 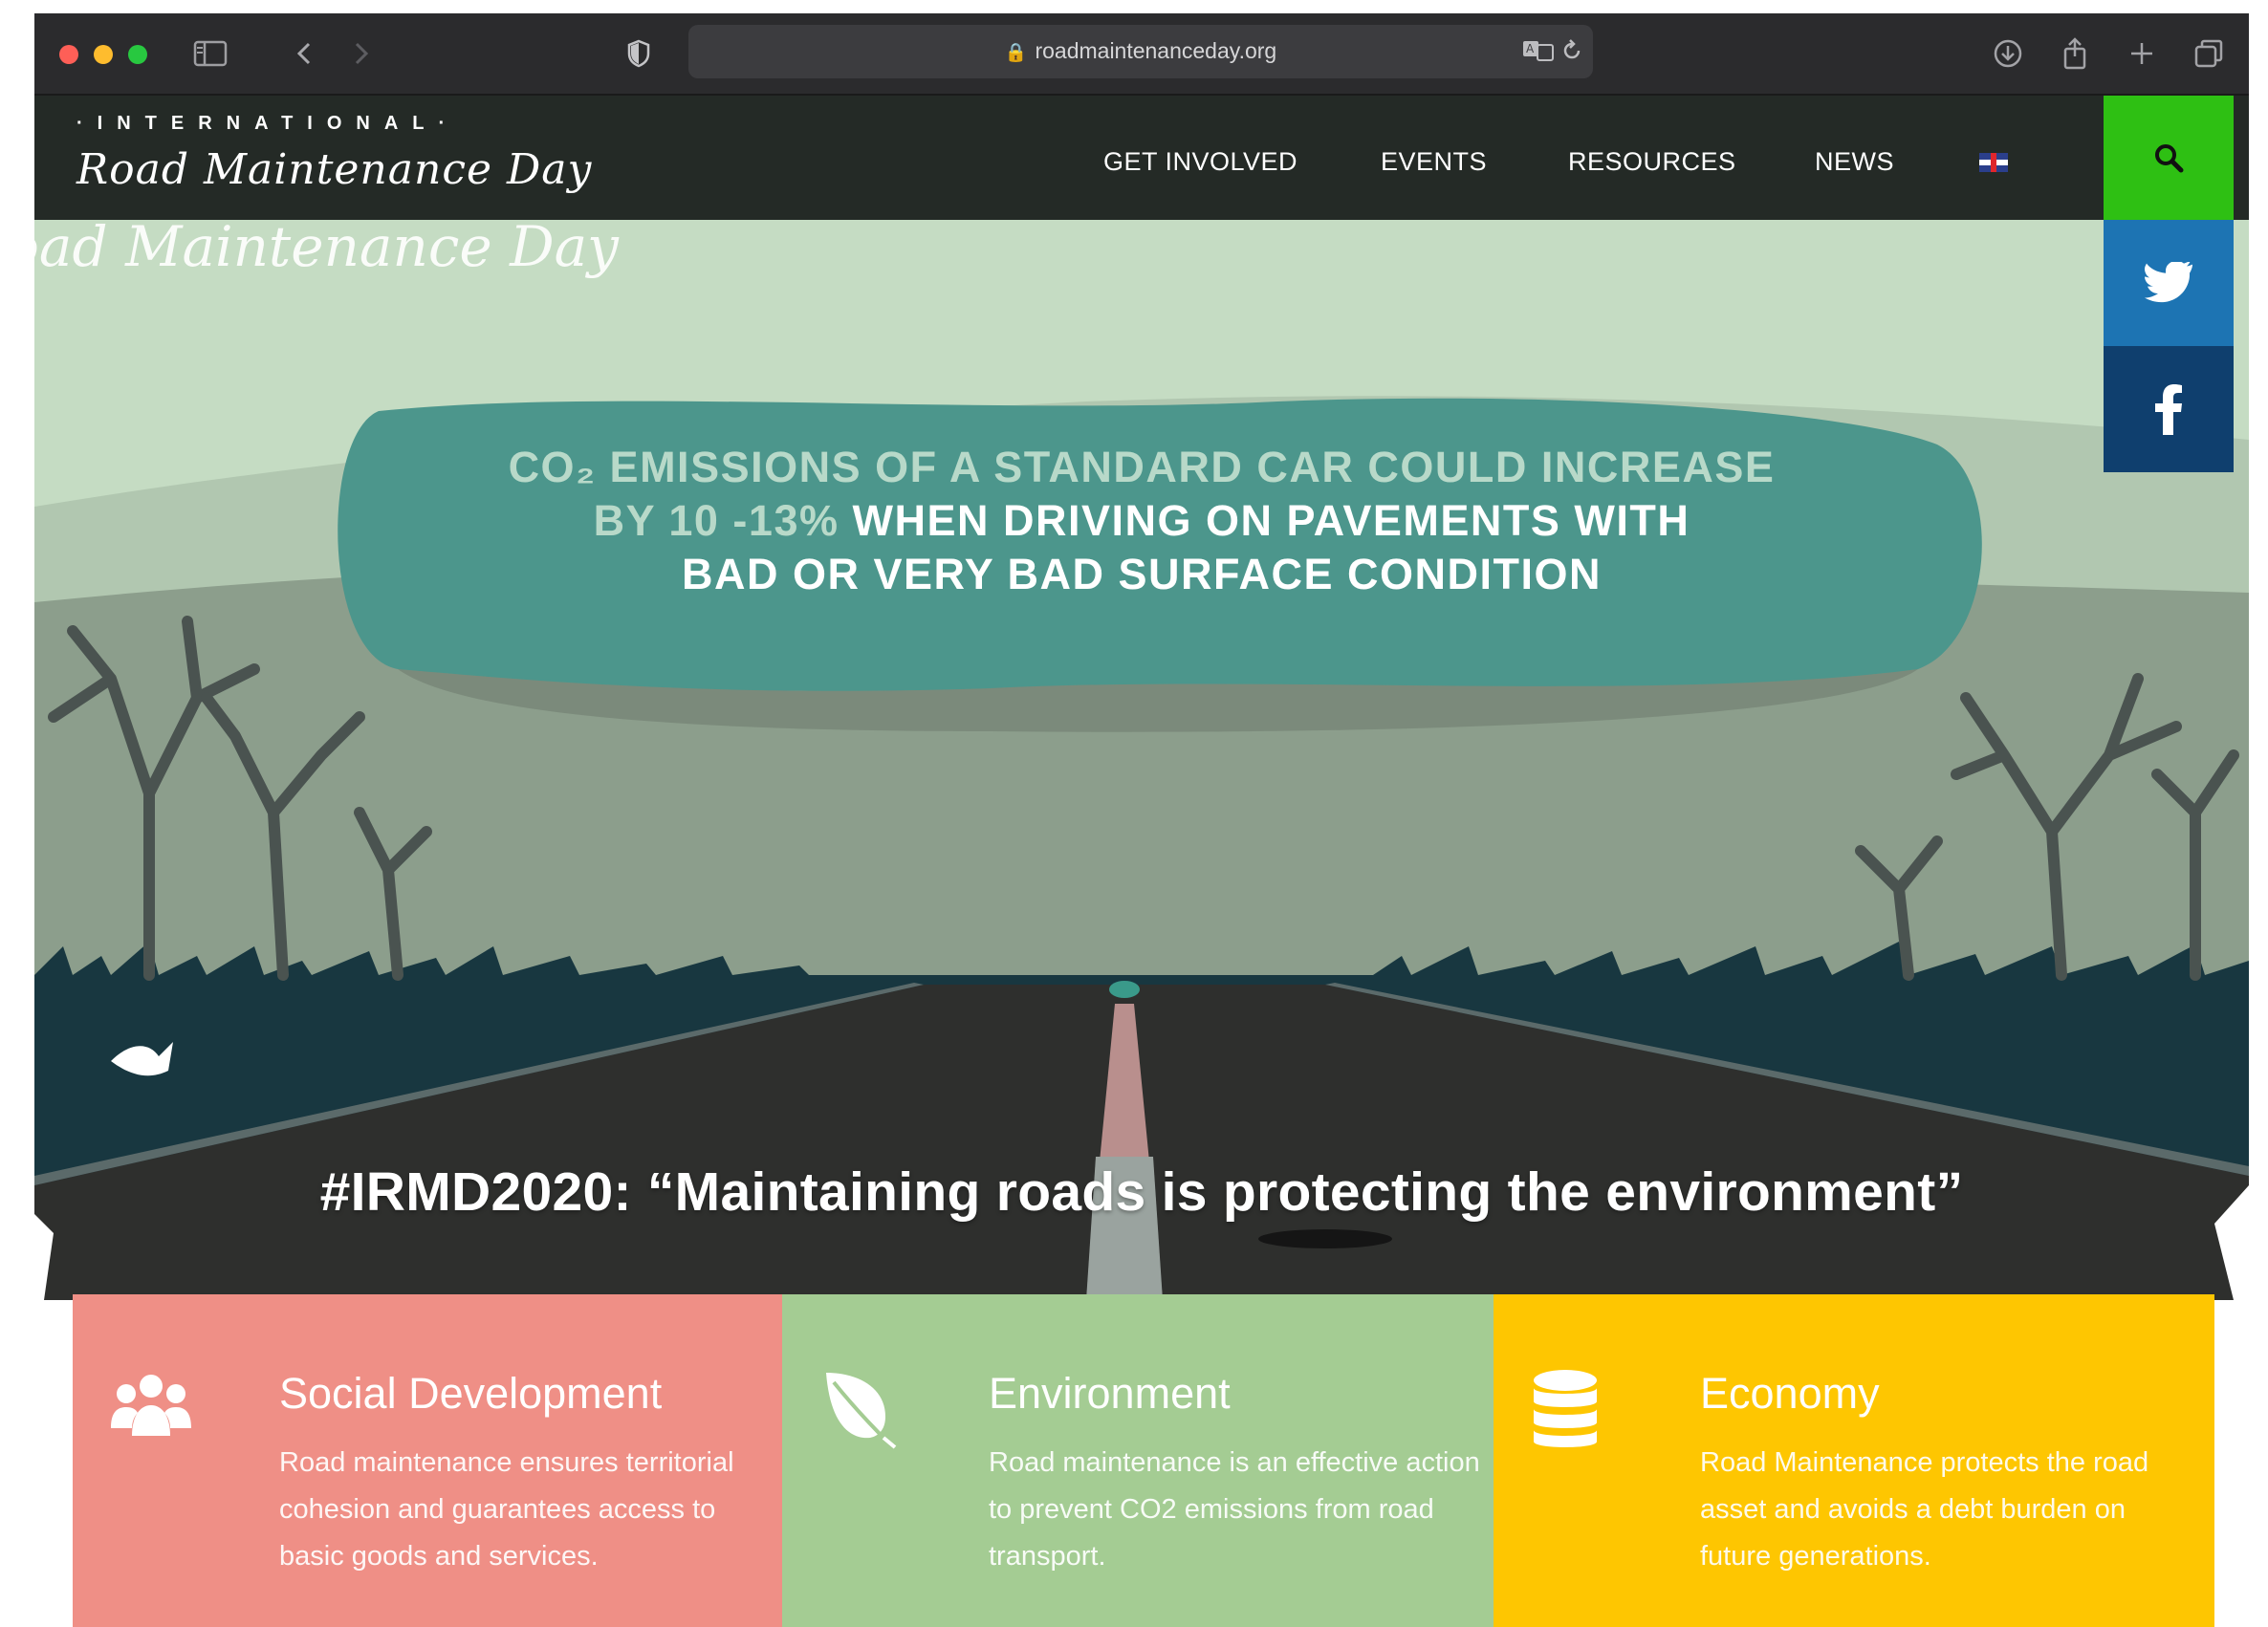 I want to click on nav-get-involved: GET INVOLVED, so click(x=1200, y=162).